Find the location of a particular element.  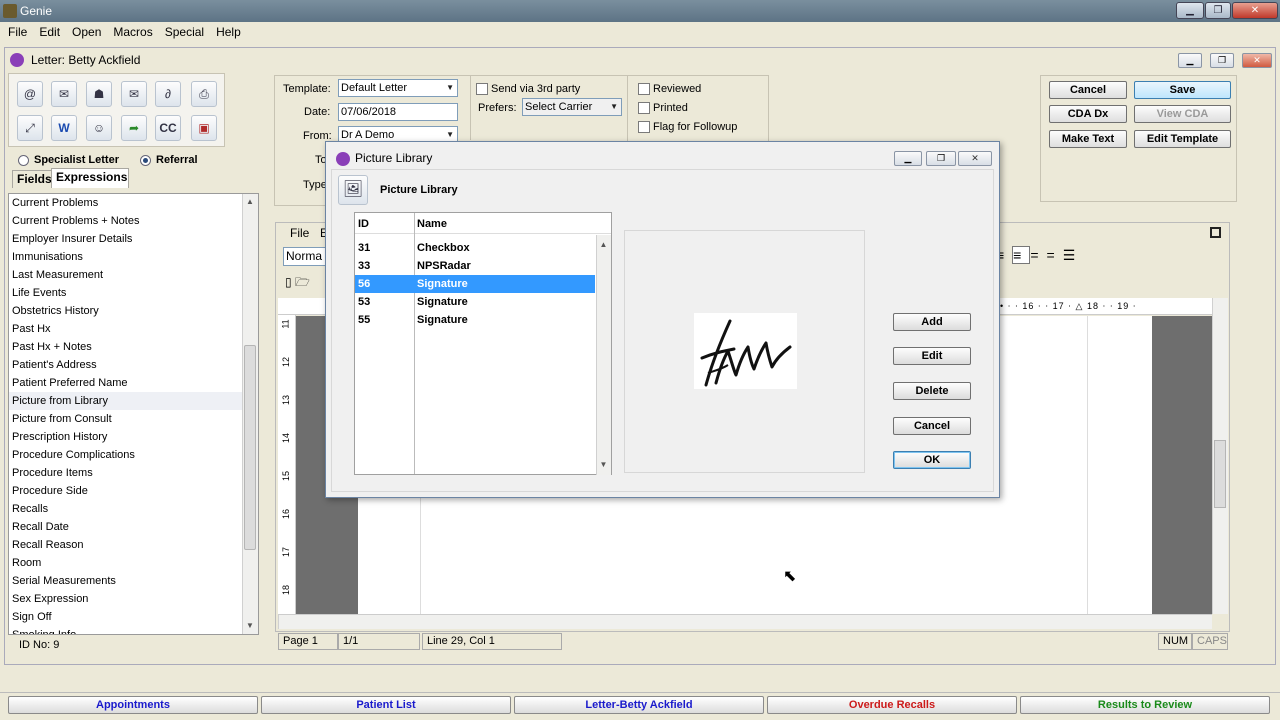

cc-icon: CC is located at coordinates (168, 128).